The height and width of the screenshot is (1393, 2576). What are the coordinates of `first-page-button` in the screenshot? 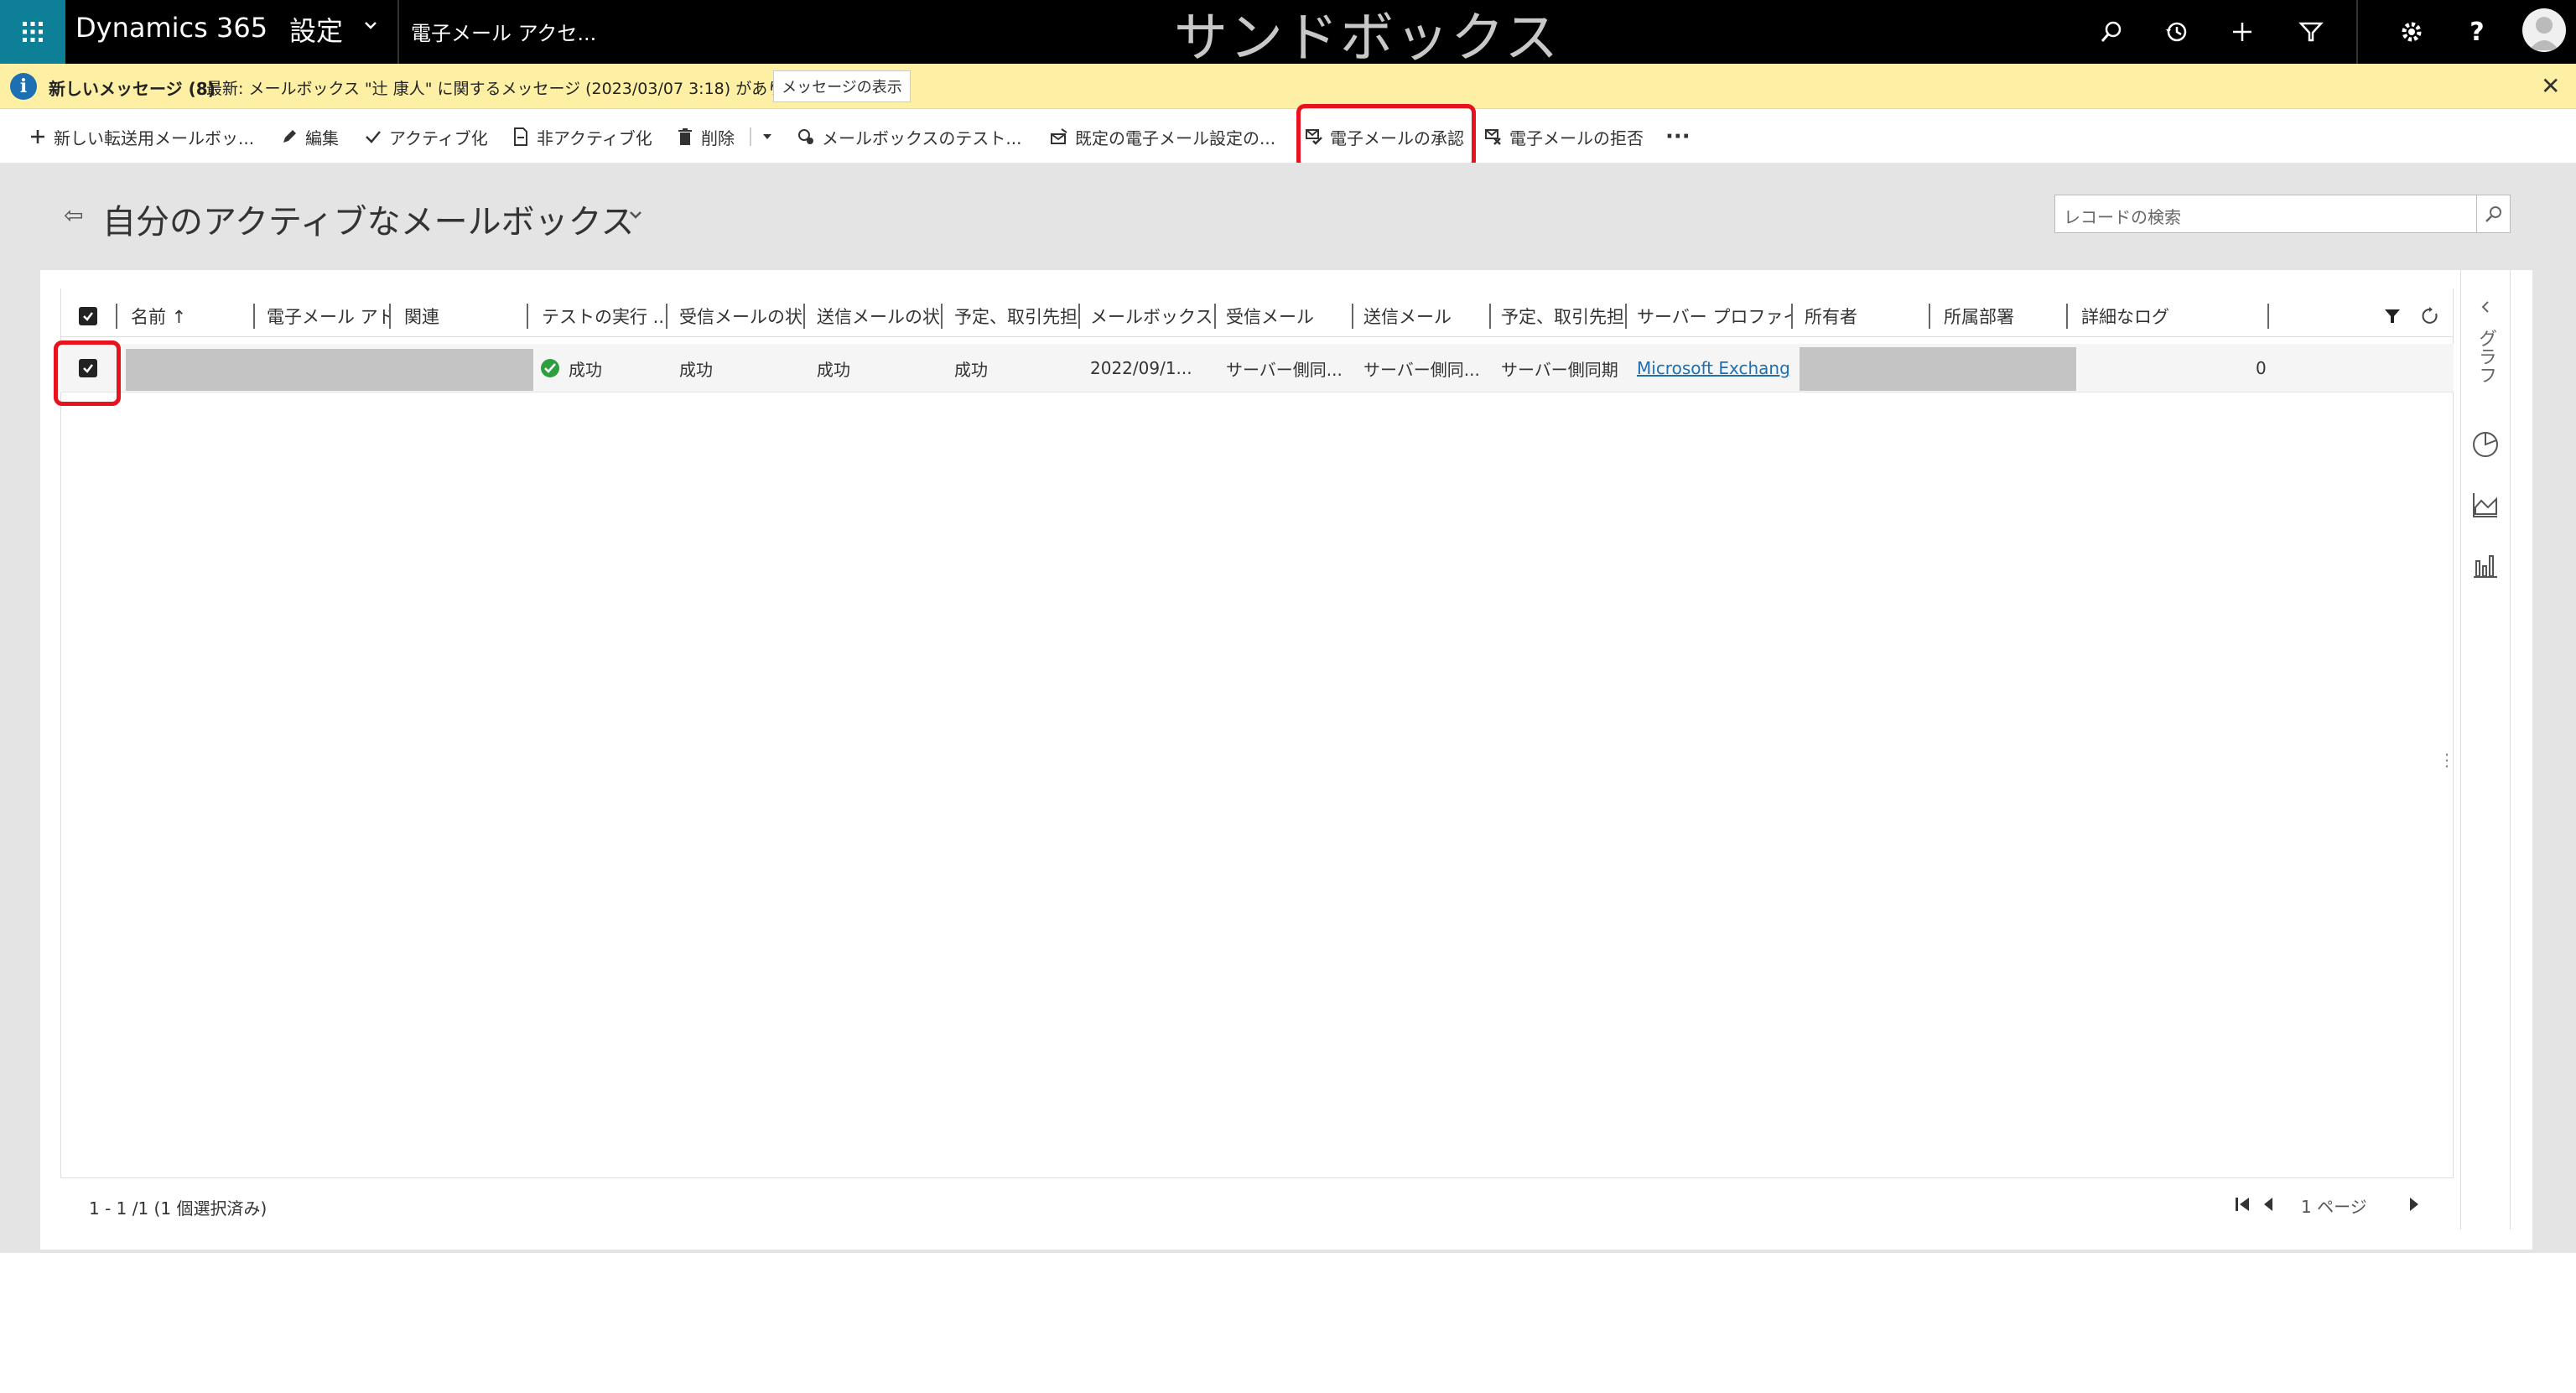 It's located at (2243, 1206).